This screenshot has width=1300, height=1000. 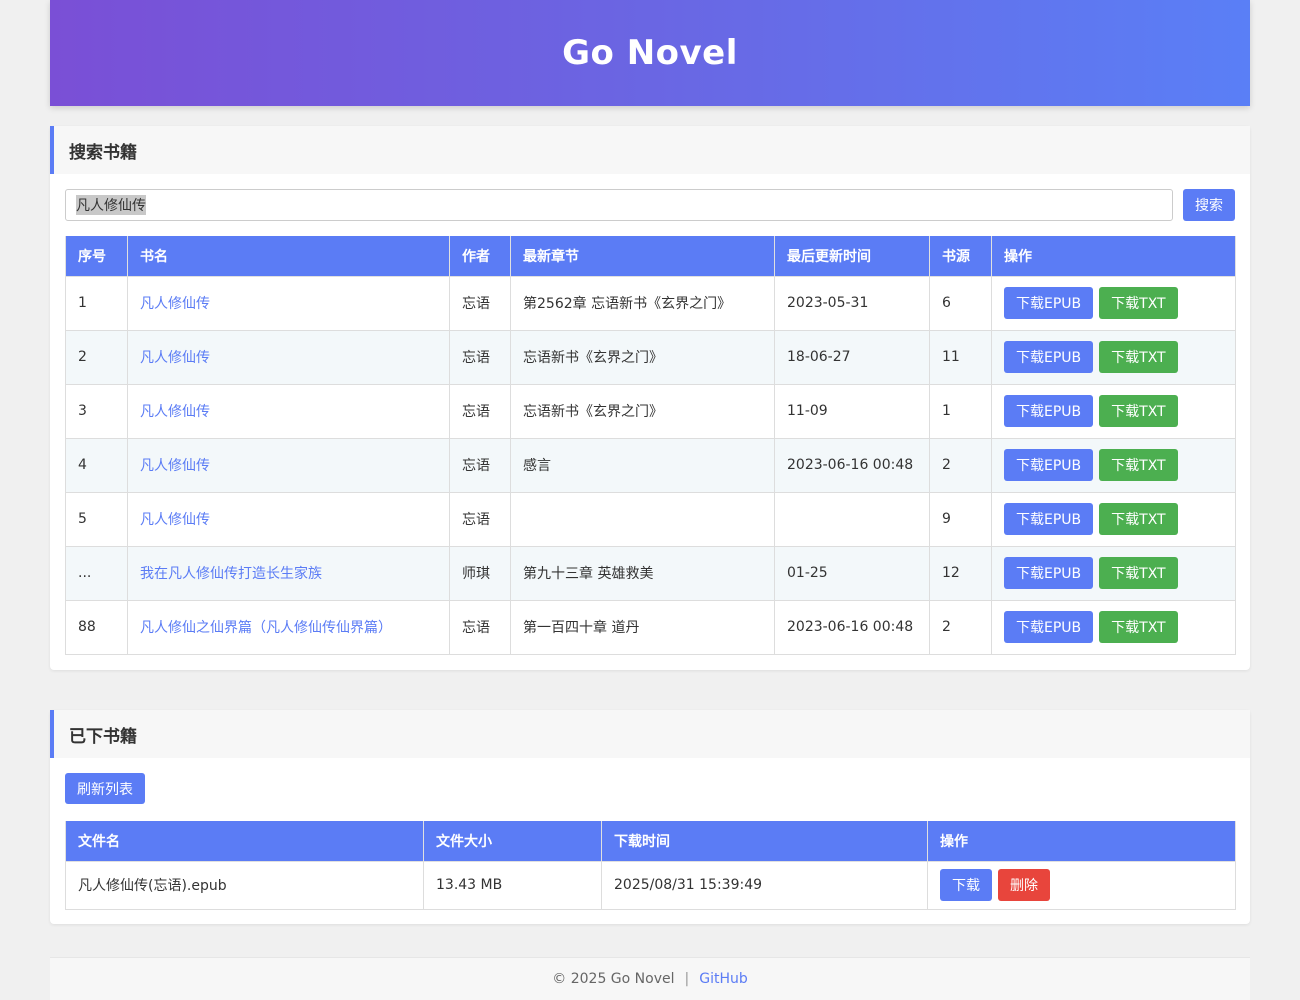 What do you see at coordinates (96, 465) in the screenshot?
I see `table-cell: 4` at bounding box center [96, 465].